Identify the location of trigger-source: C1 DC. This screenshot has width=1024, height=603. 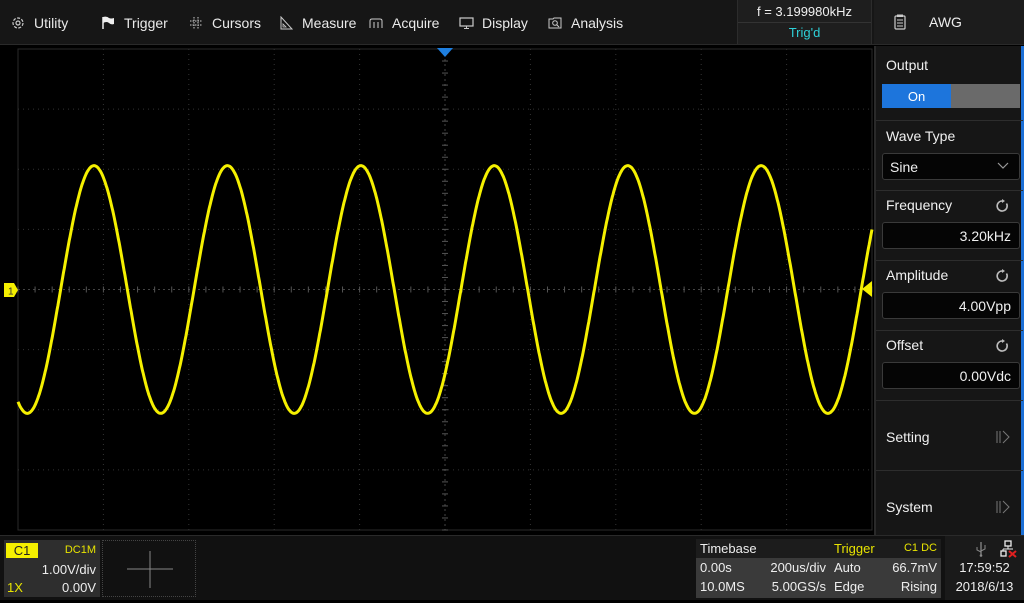
(920, 548).